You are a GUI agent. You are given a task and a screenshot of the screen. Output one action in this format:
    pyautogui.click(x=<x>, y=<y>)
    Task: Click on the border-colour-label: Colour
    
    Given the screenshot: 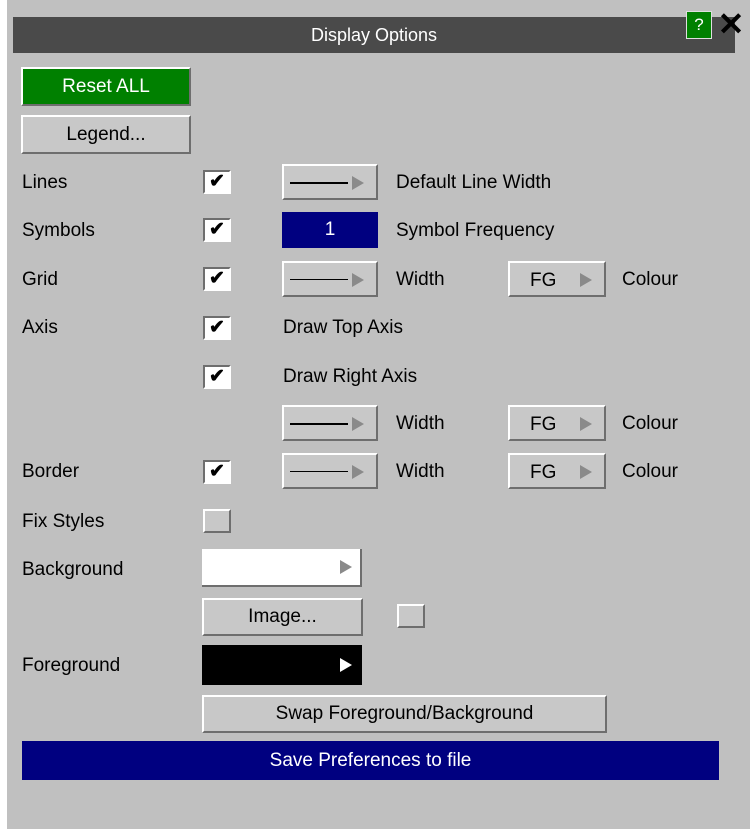 What is the action you would take?
    pyautogui.click(x=650, y=471)
    